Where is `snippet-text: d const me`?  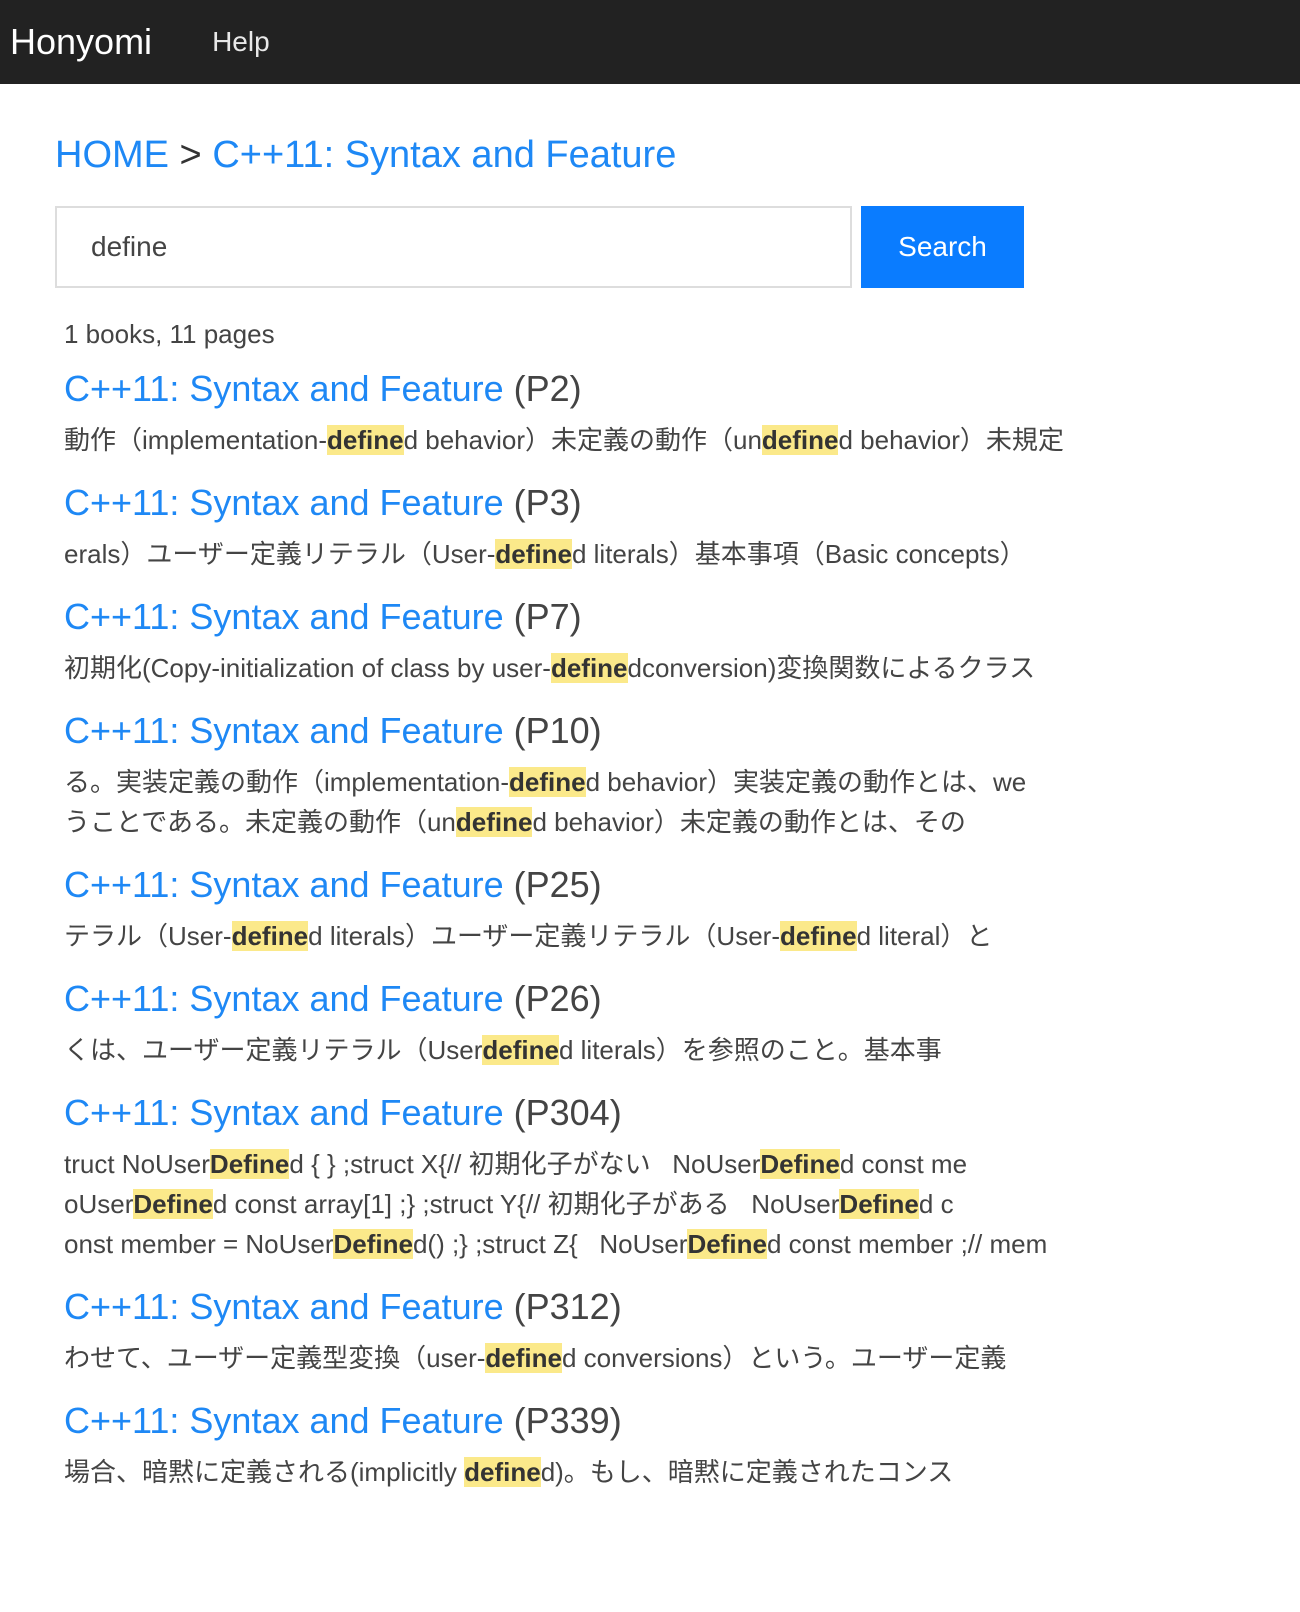 snippet-text: d const me is located at coordinates (903, 1164).